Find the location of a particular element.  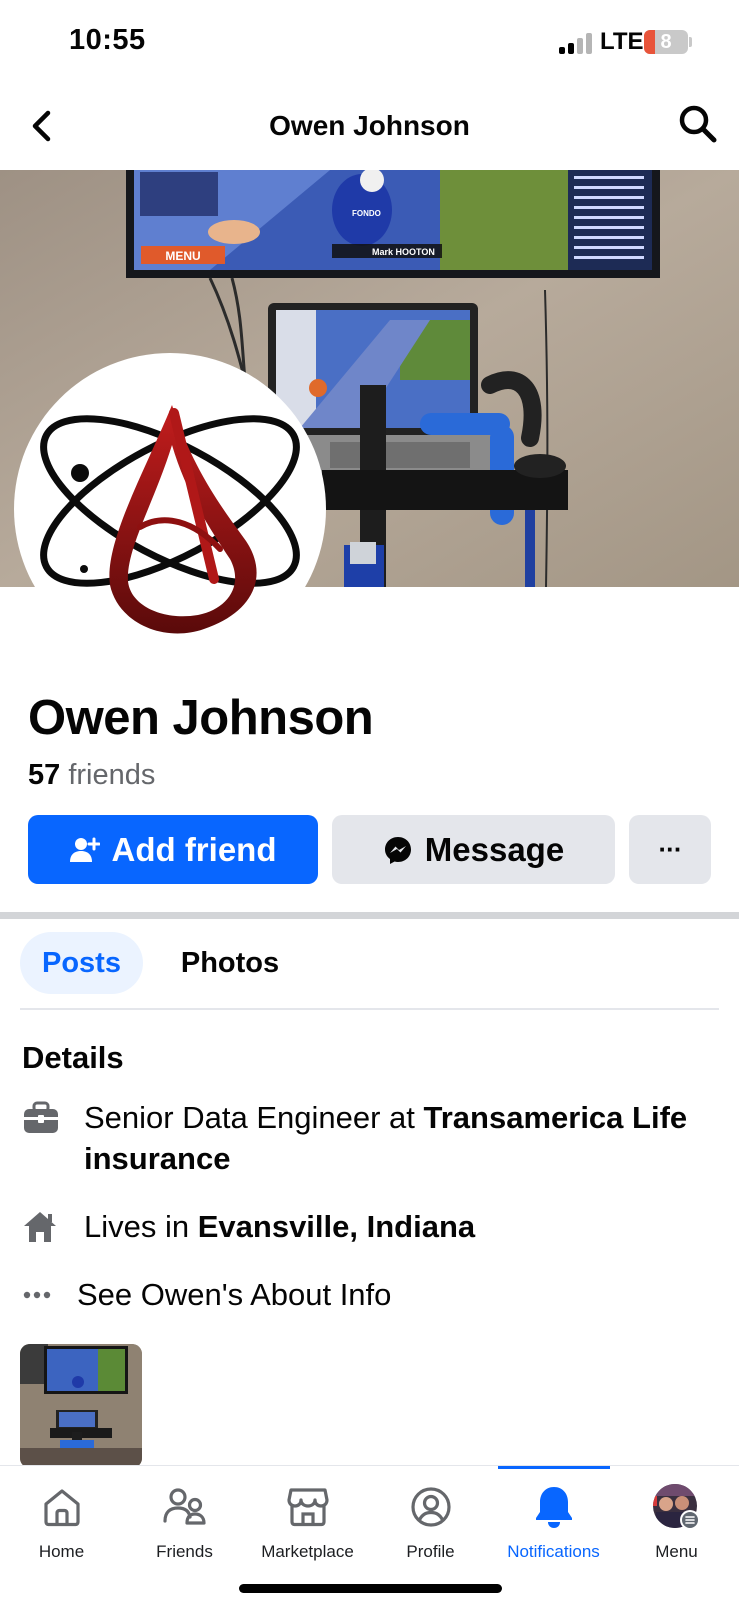

nav-notifications-label: Notifications is located at coordinates (553, 1551).